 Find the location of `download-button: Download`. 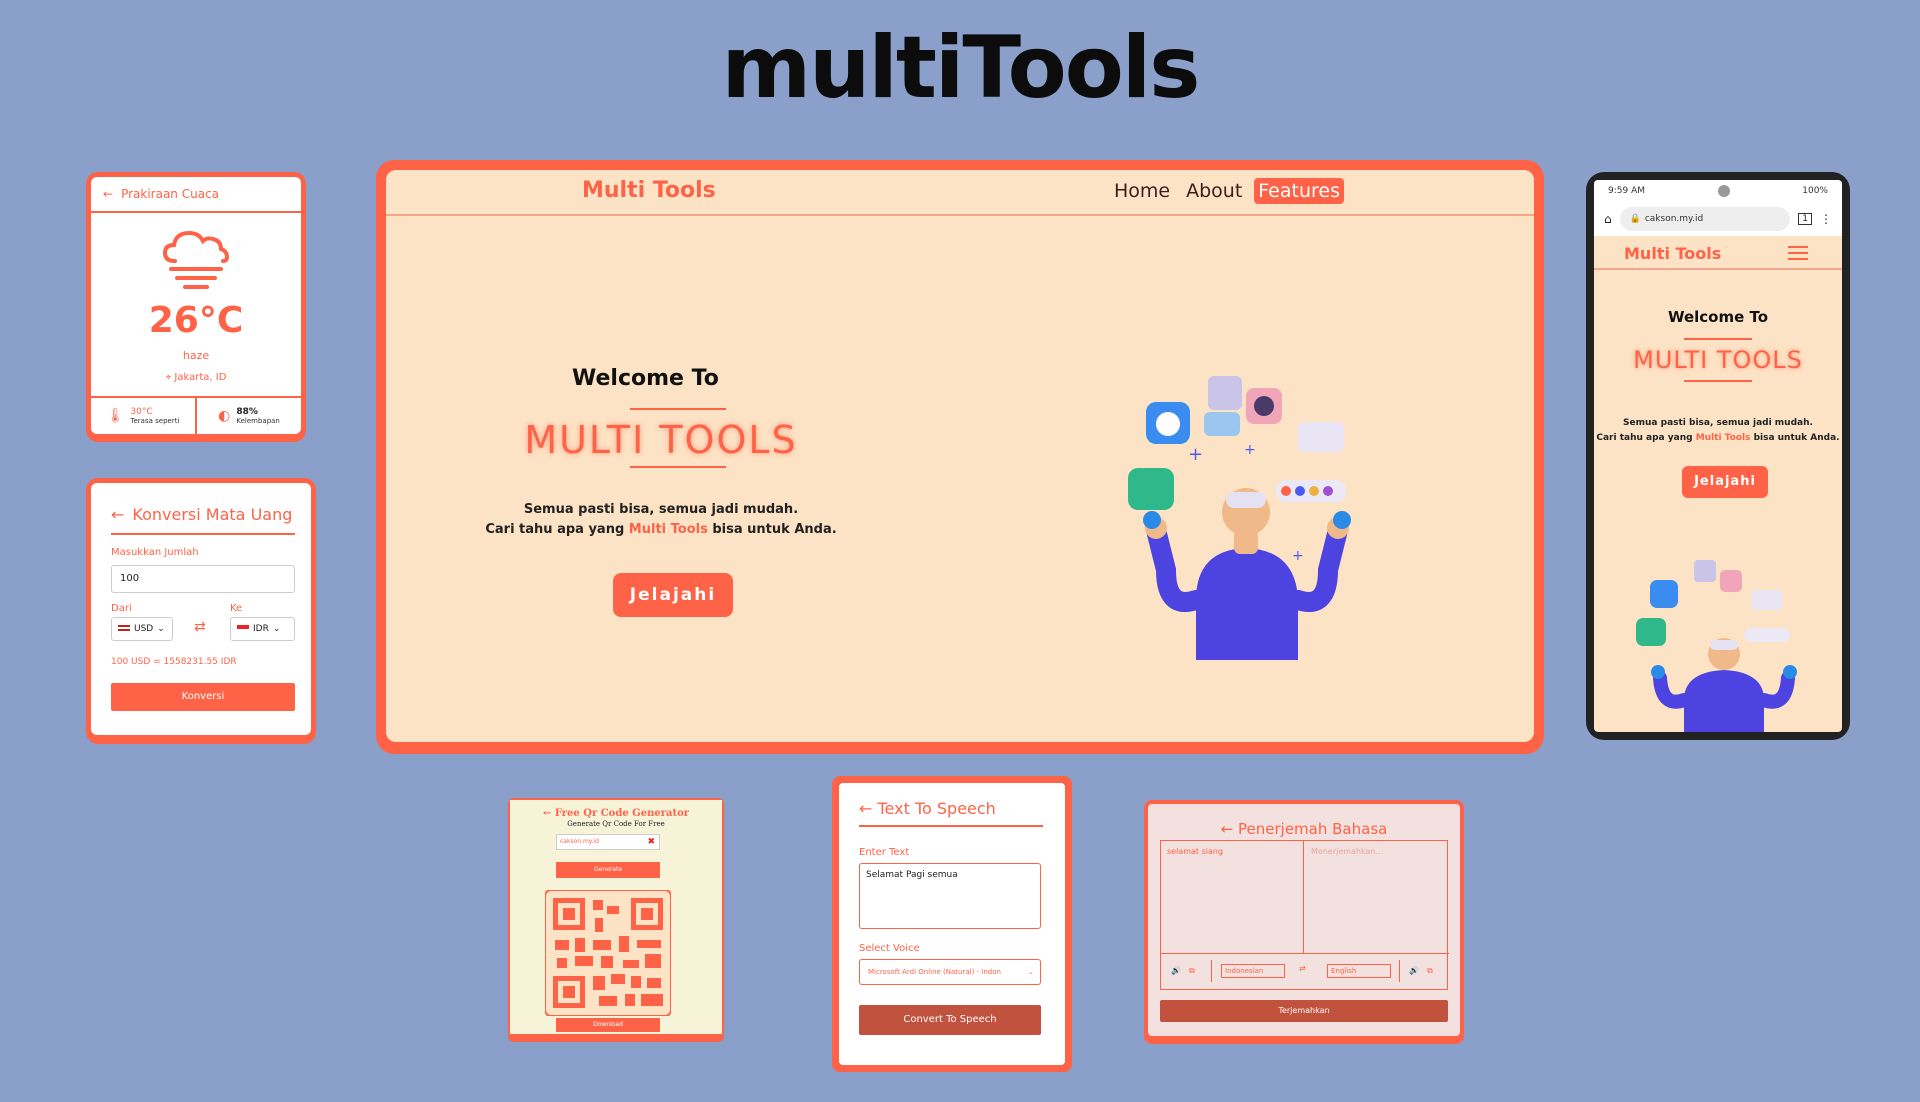

download-button: Download is located at coordinates (608, 1025).